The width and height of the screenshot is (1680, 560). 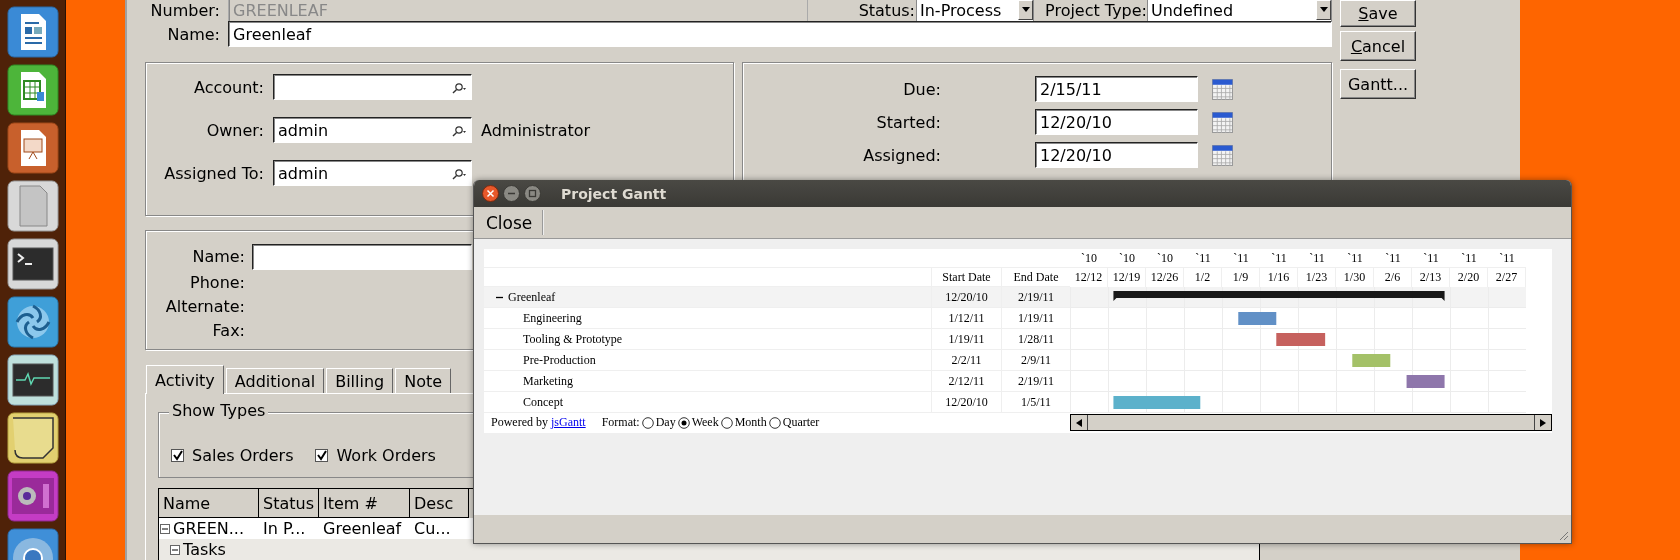 What do you see at coordinates (1543, 422) in the screenshot?
I see `scroll-right-icon` at bounding box center [1543, 422].